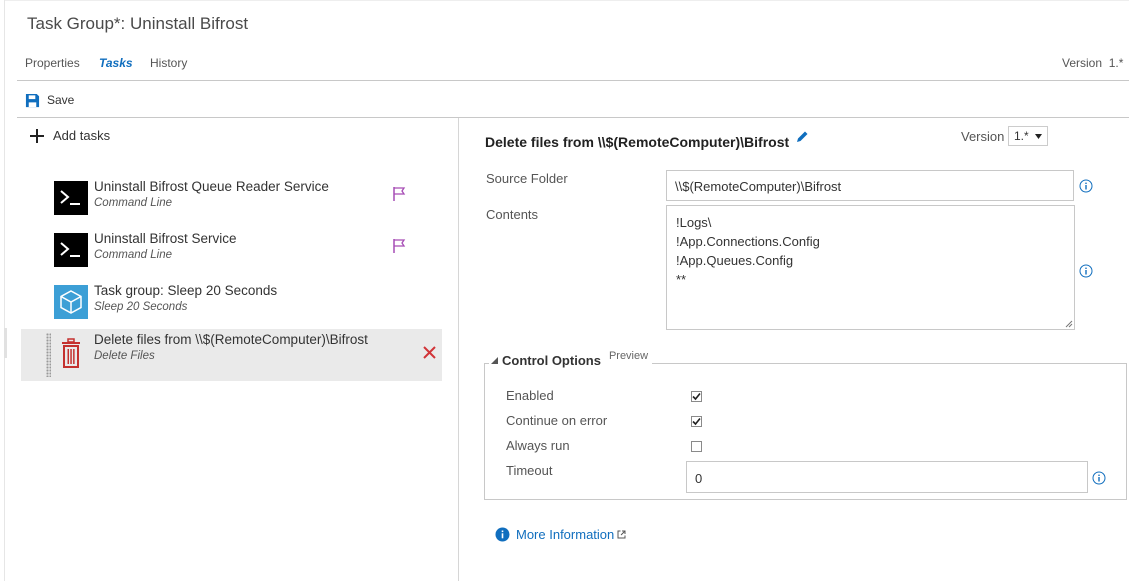  I want to click on add-tasks-button: Add tasks, so click(70, 135).